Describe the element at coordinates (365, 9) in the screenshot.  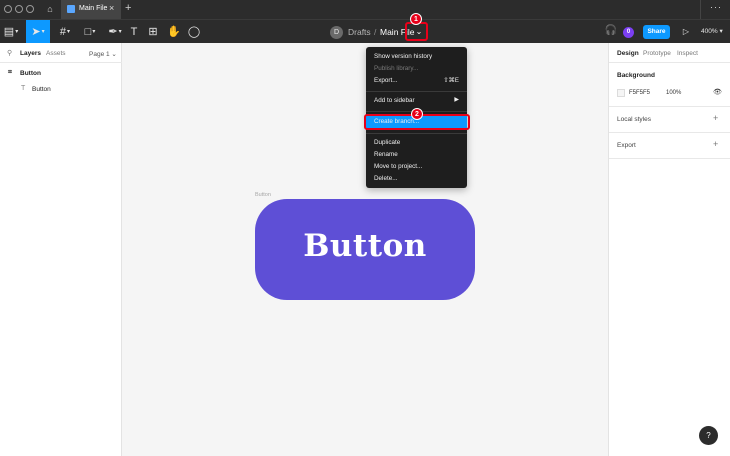
I see `tab-bar: ⌂ Main File × + ···` at that location.